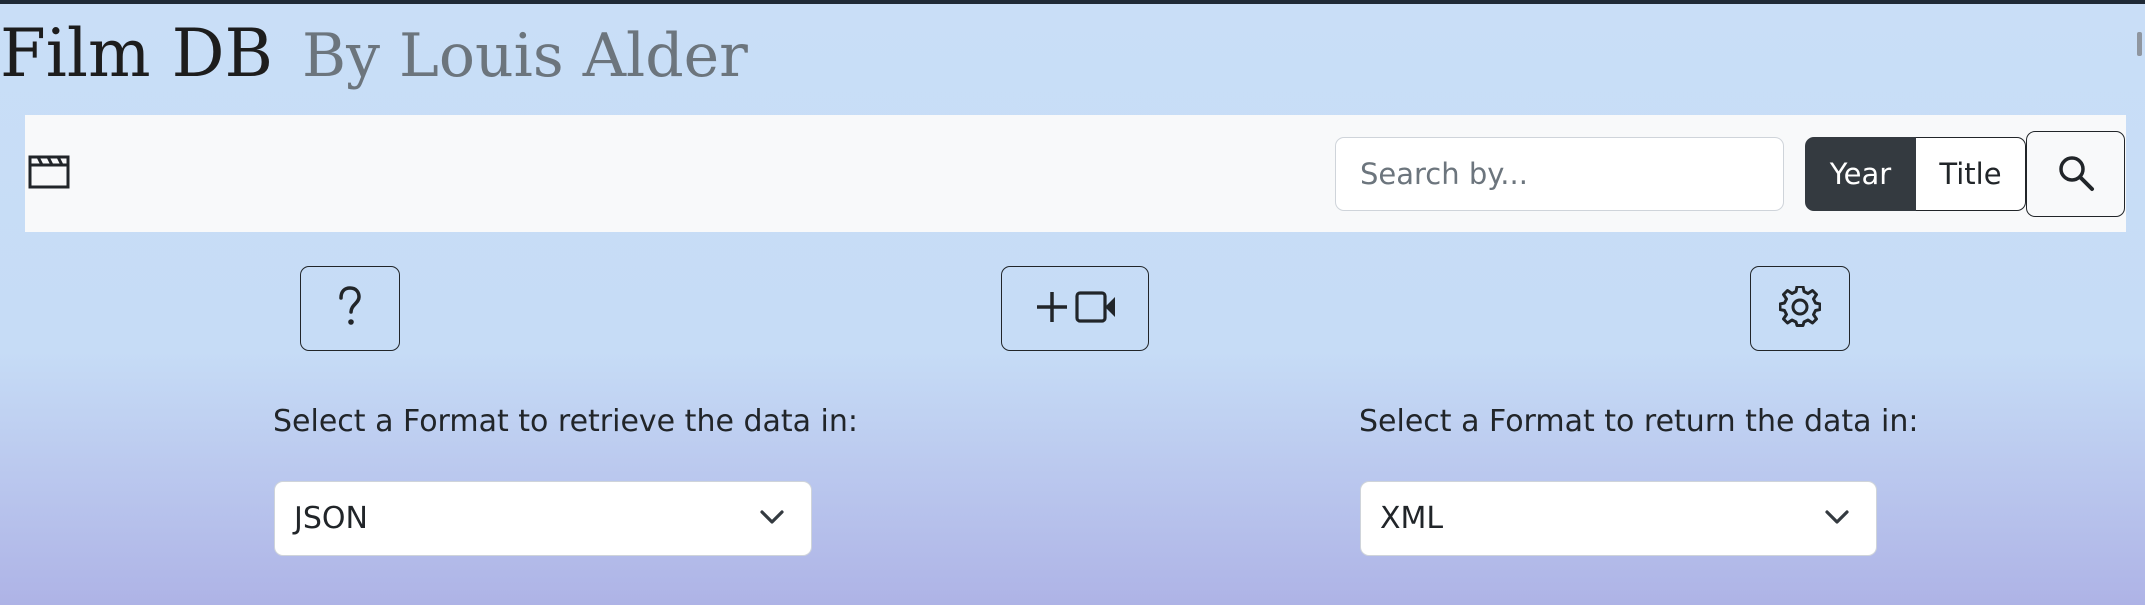 This screenshot has height=605, width=2145. I want to click on search-mode-toggle: Year Title, so click(1915, 174).